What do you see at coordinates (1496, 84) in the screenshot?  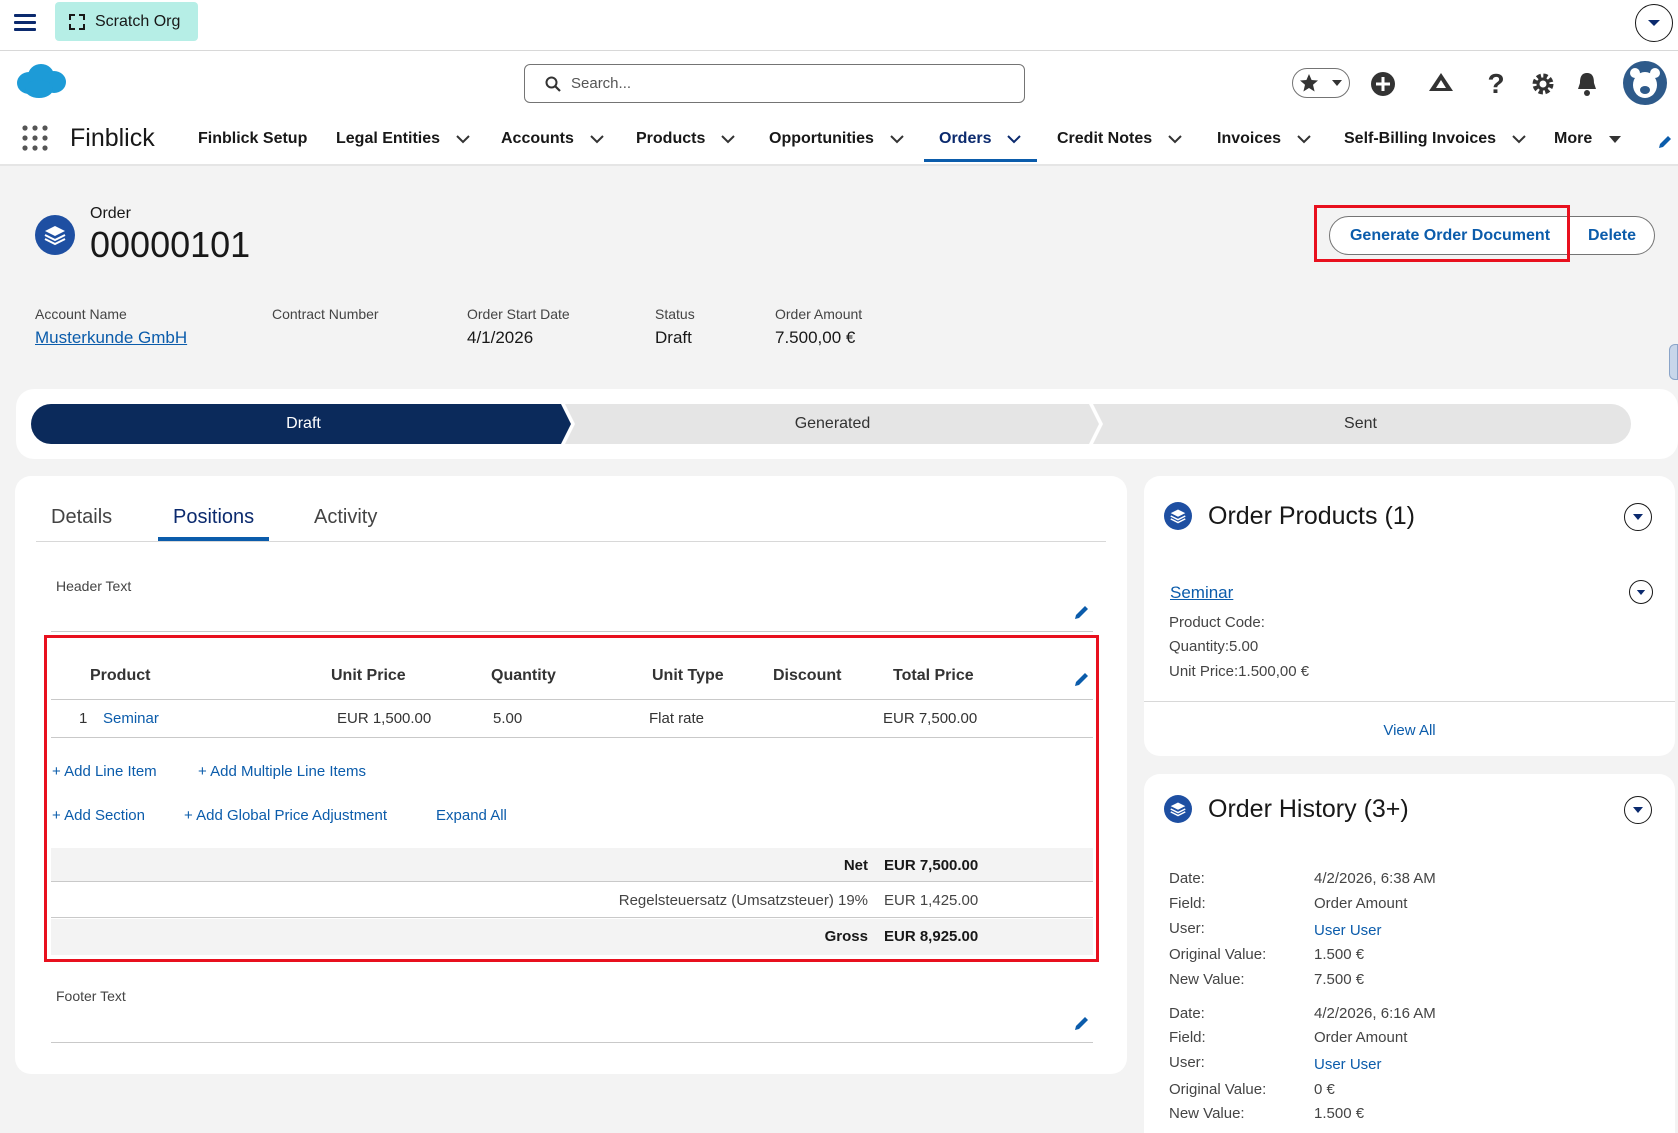 I see `help-icon: ?` at bounding box center [1496, 84].